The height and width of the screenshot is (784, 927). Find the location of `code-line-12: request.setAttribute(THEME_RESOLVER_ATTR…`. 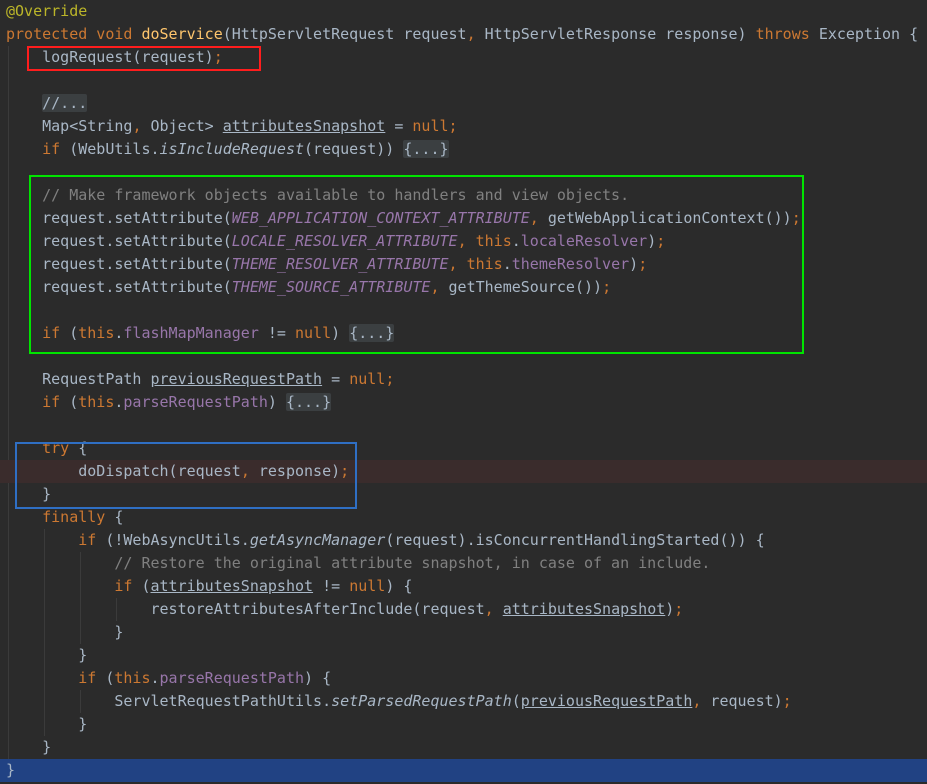

code-line-12: request.setAttribute(THEME_RESOLVER_ATTR… is located at coordinates (463, 264).